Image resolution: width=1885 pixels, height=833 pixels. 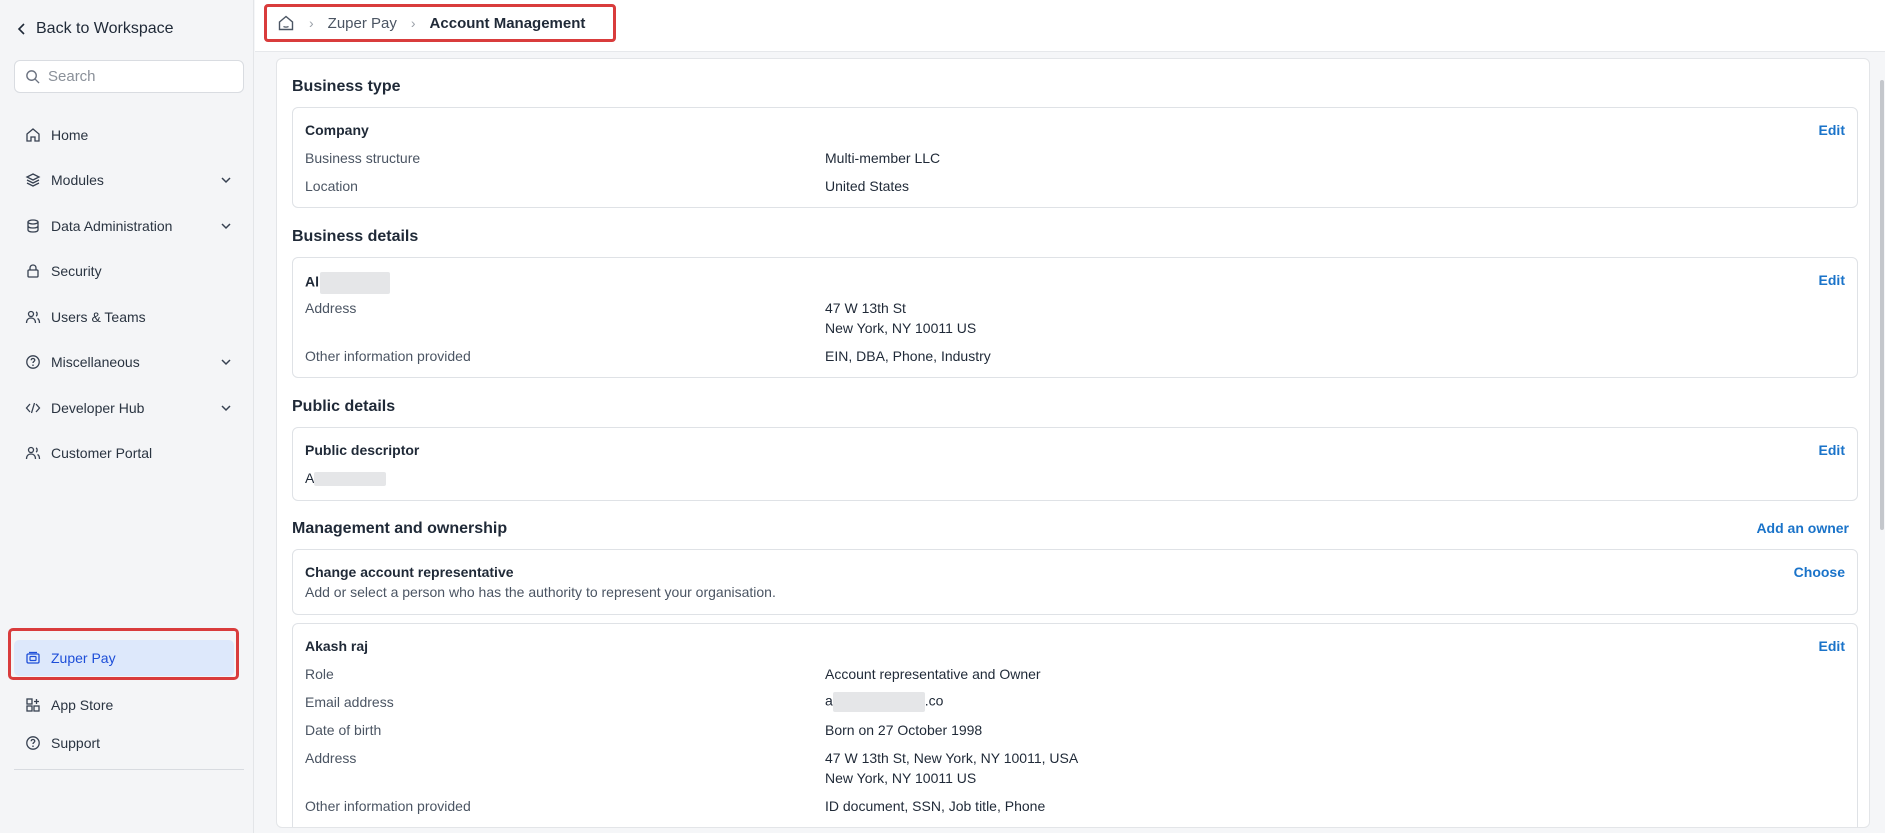 I want to click on breadcrumb-parent: Zuper Pay, so click(x=362, y=23).